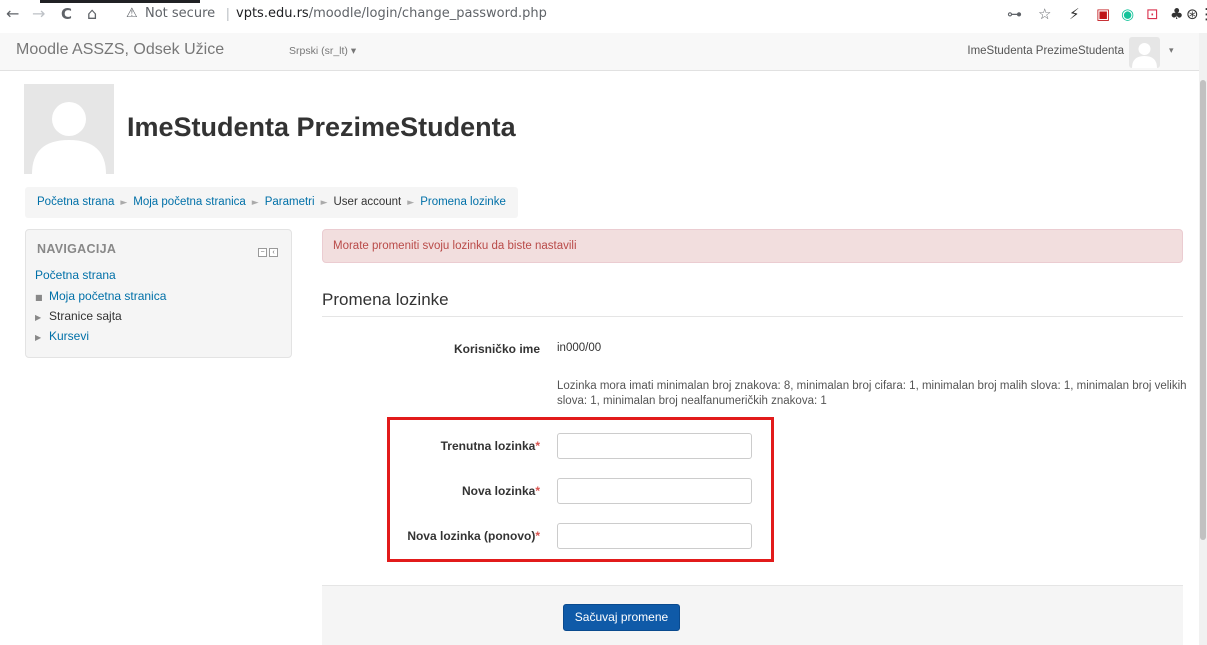  What do you see at coordinates (579, 348) in the screenshot?
I see `username-value: in000/00` at bounding box center [579, 348].